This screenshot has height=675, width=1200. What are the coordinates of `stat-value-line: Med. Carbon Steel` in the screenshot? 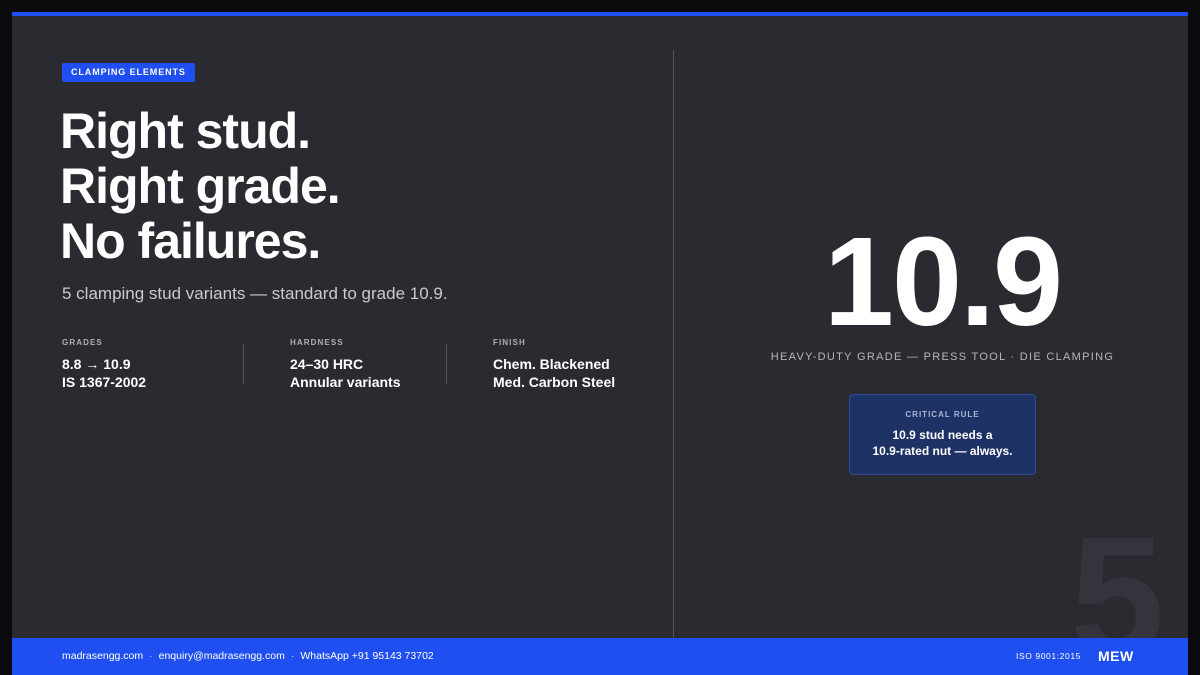 It's located at (554, 382).